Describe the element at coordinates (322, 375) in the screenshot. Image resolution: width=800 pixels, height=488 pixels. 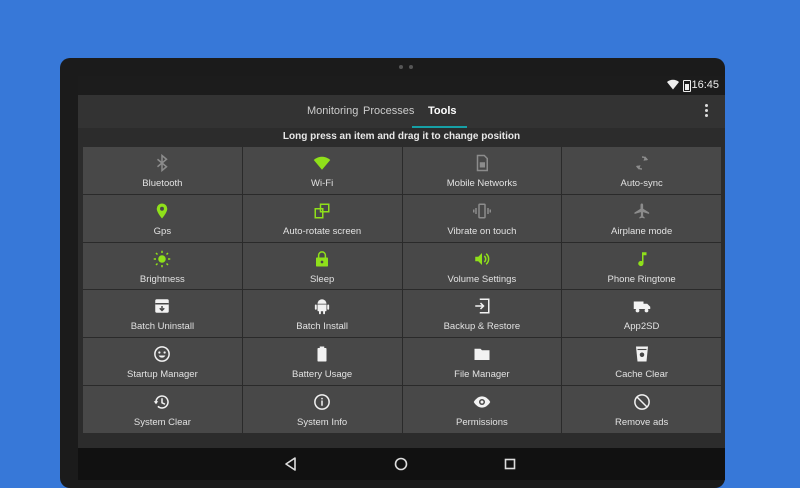
I see `tool-label: Battery Usage` at that location.